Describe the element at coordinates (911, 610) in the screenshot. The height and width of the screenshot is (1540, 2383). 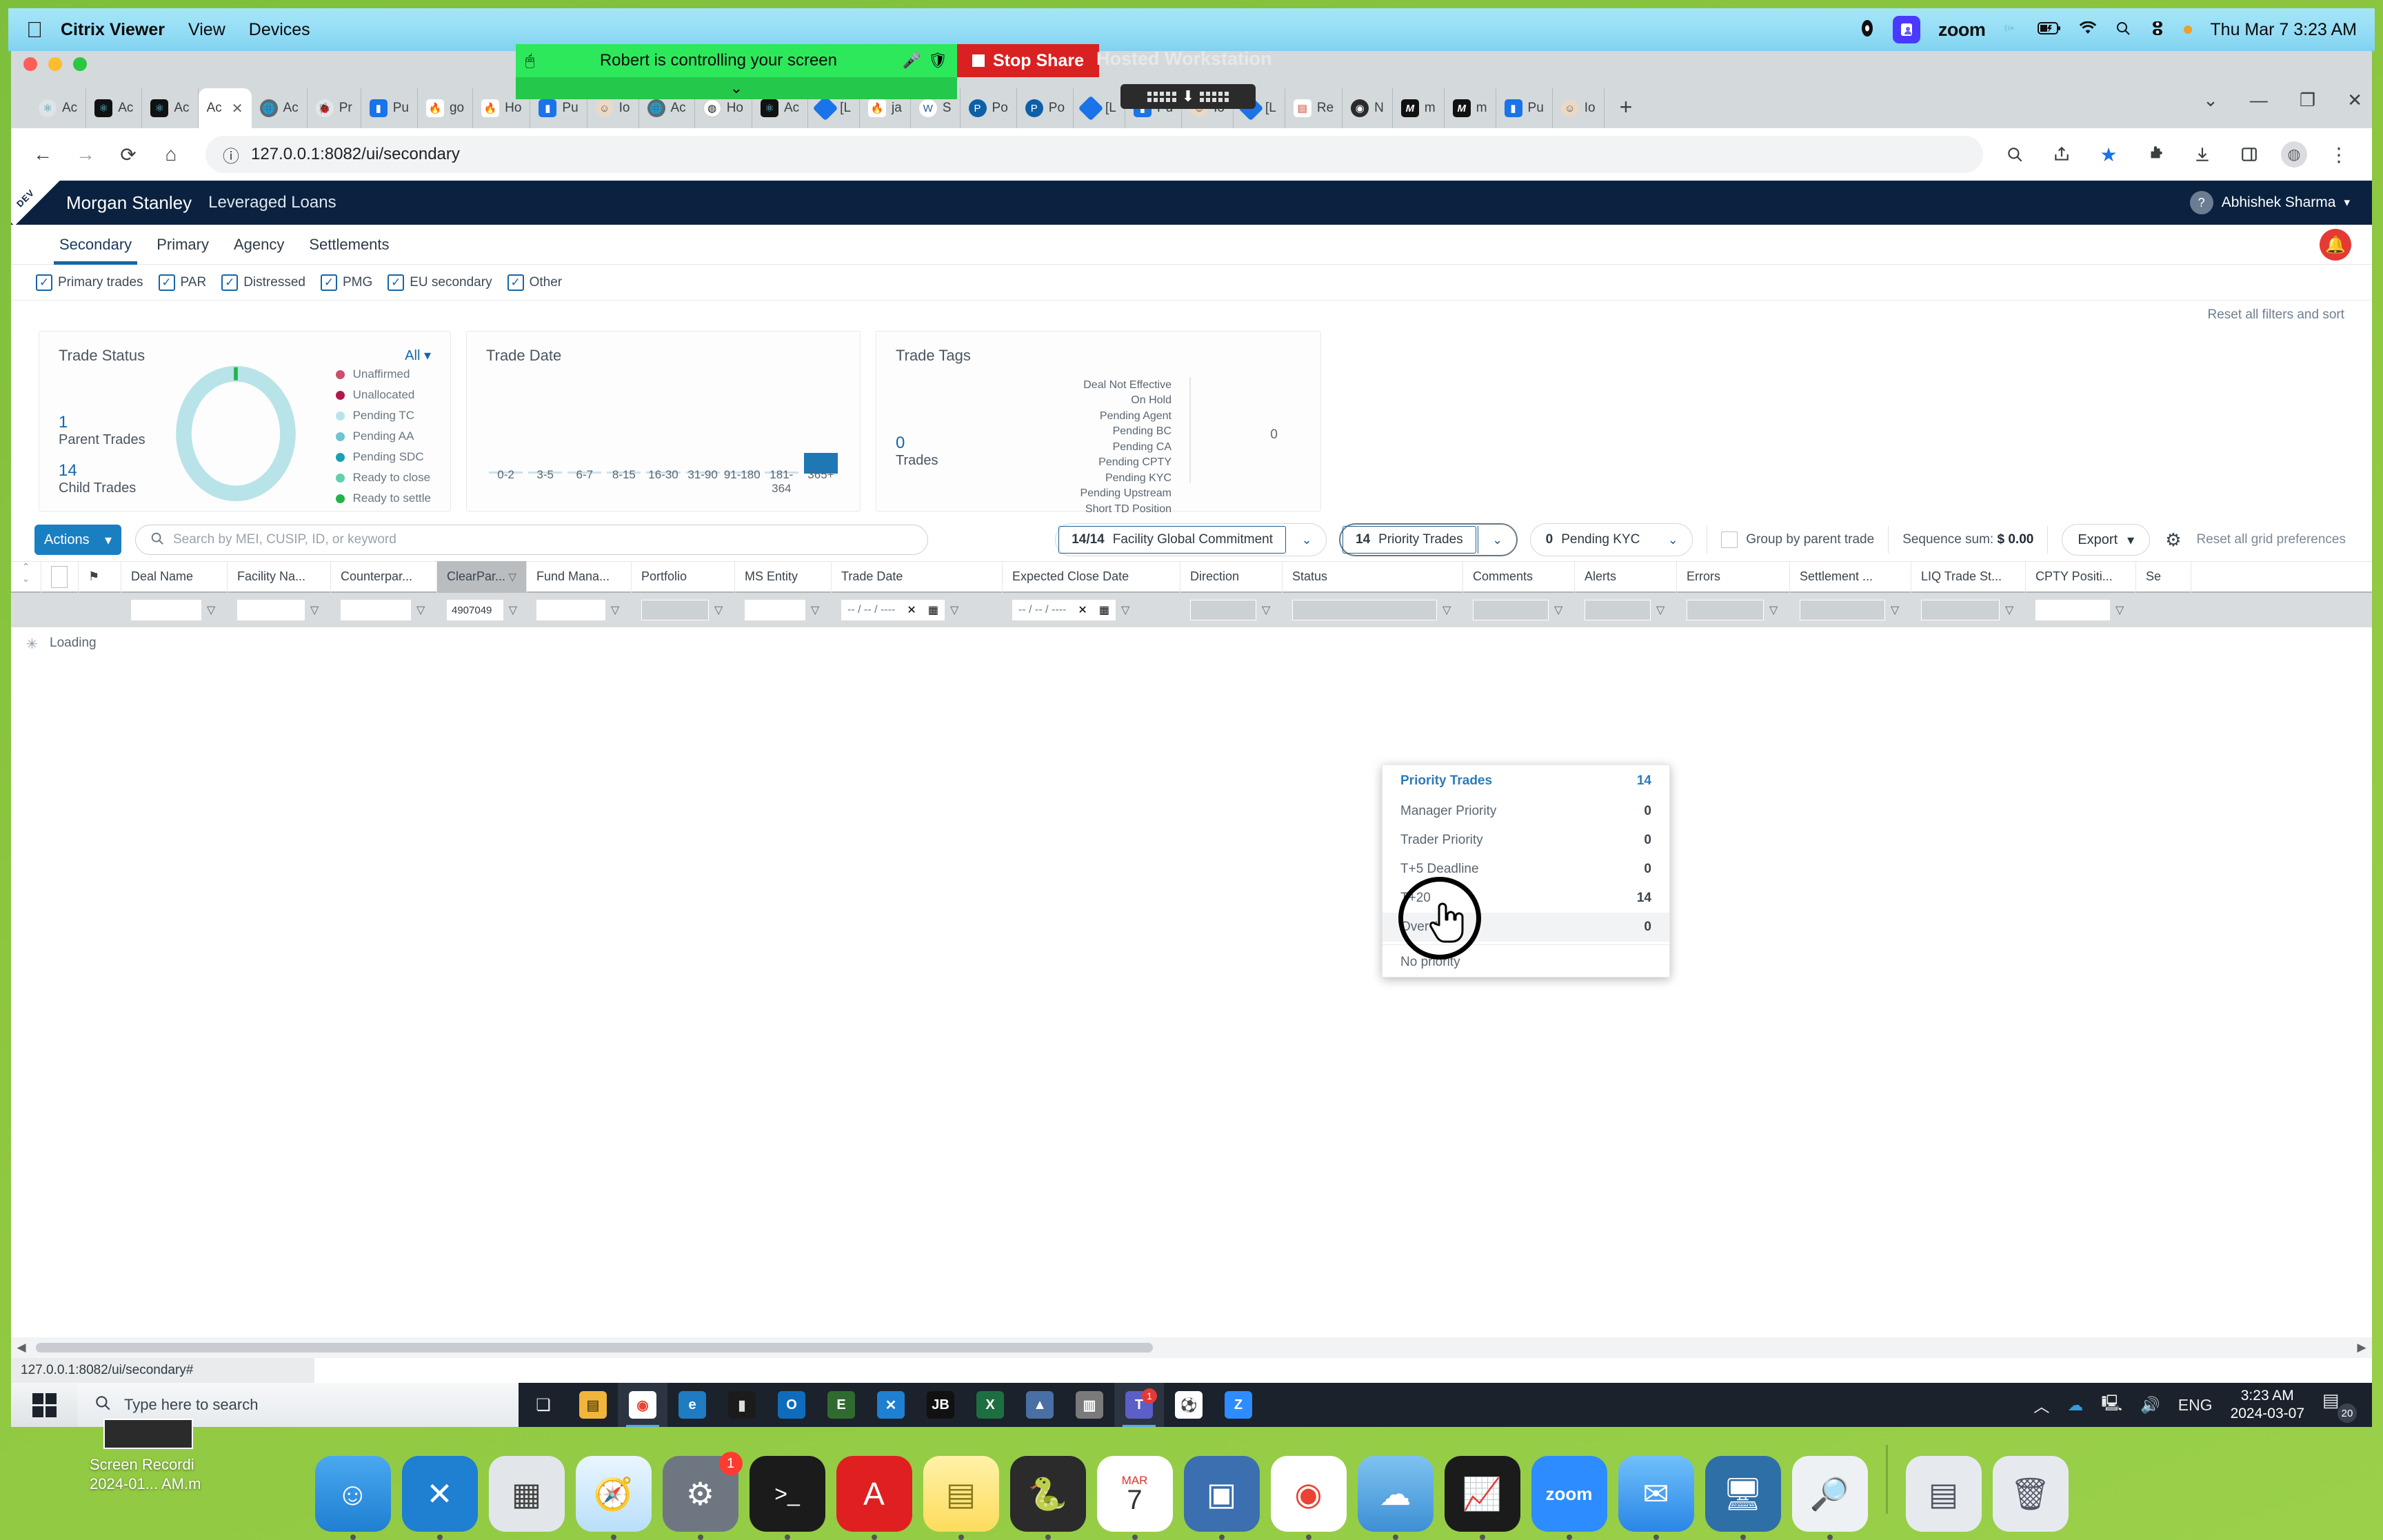
I see `clear-icon: ✕` at that location.